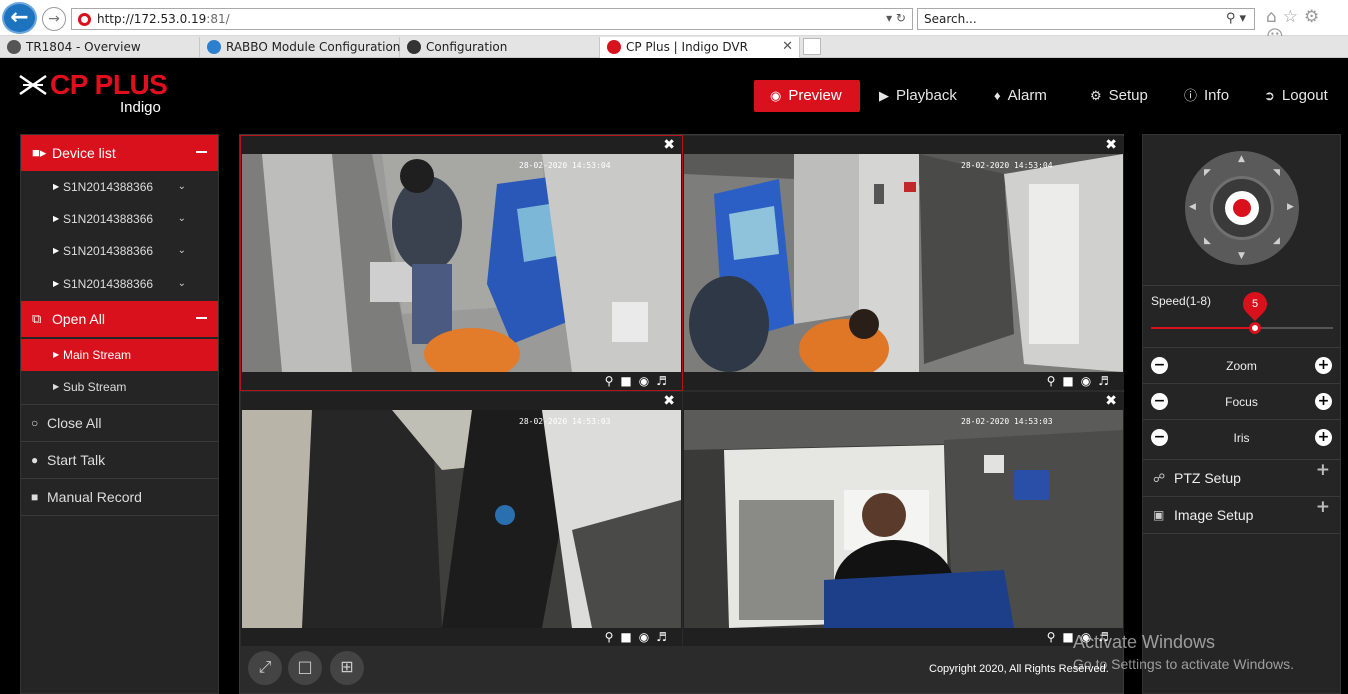  Describe the element at coordinates (1314, 17) in the screenshot. I see `settings-gear-icon: ⚙` at that location.